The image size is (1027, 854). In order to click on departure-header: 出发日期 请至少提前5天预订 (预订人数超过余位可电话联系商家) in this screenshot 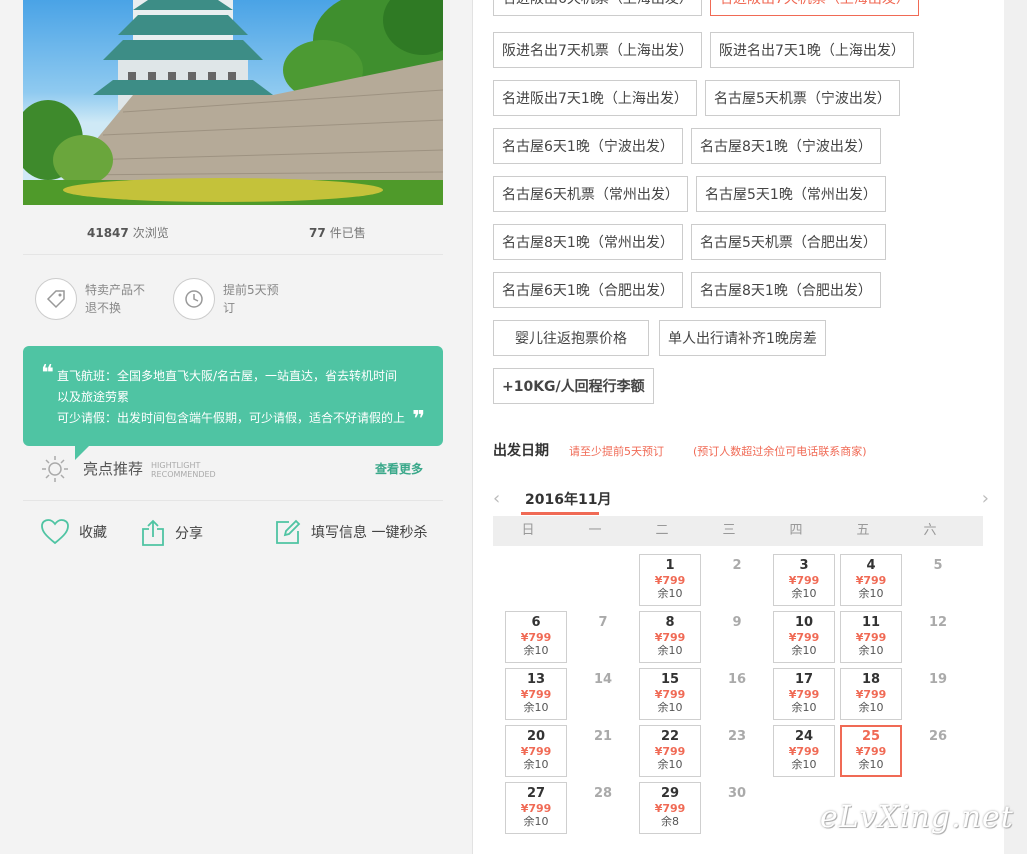, I will do `click(743, 450)`.